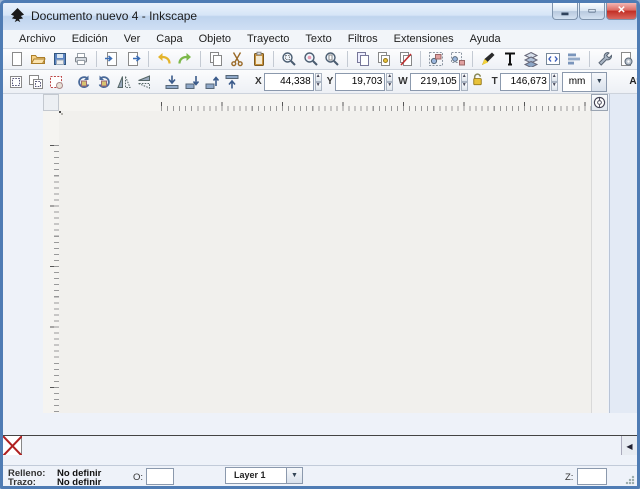 This screenshot has width=640, height=489. I want to click on field-t-spinner-down: ▼, so click(554, 86).